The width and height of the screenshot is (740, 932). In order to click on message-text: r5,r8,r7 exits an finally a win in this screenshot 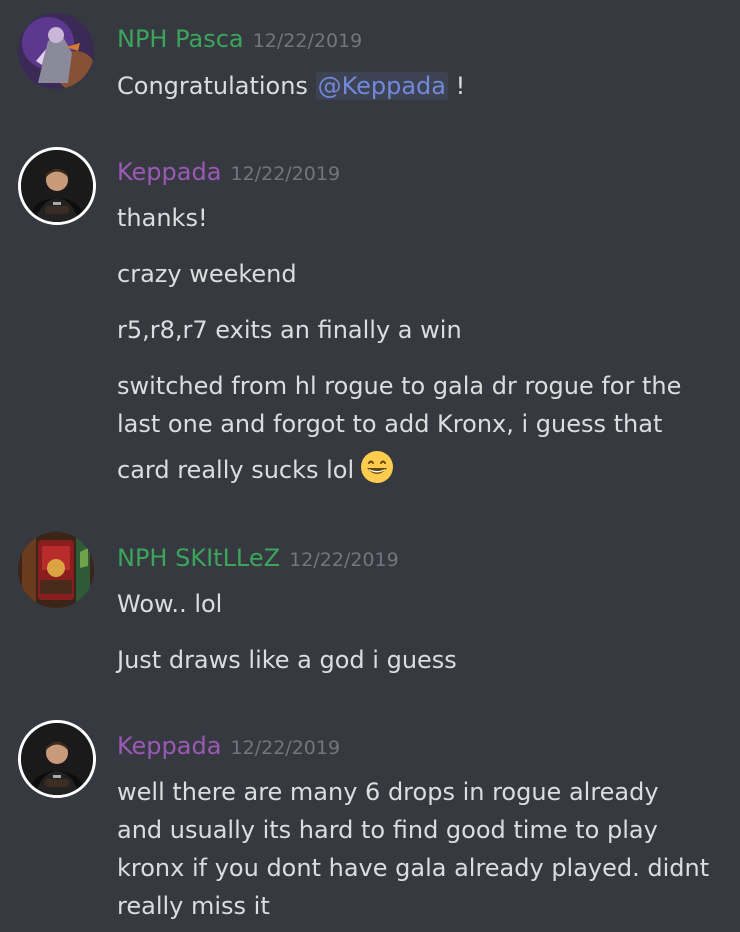, I will do `click(289, 330)`.